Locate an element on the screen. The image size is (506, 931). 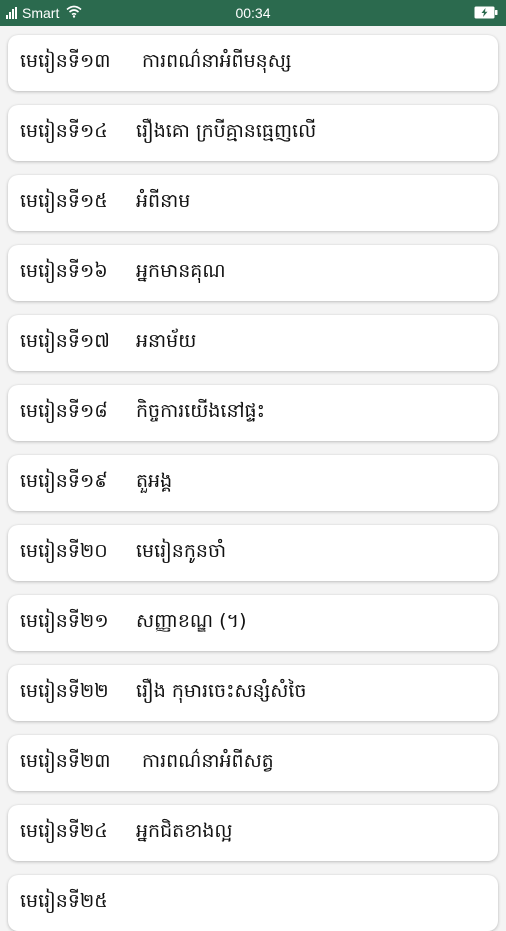
lesson-title: តួអង្គ is located at coordinates (154, 481).